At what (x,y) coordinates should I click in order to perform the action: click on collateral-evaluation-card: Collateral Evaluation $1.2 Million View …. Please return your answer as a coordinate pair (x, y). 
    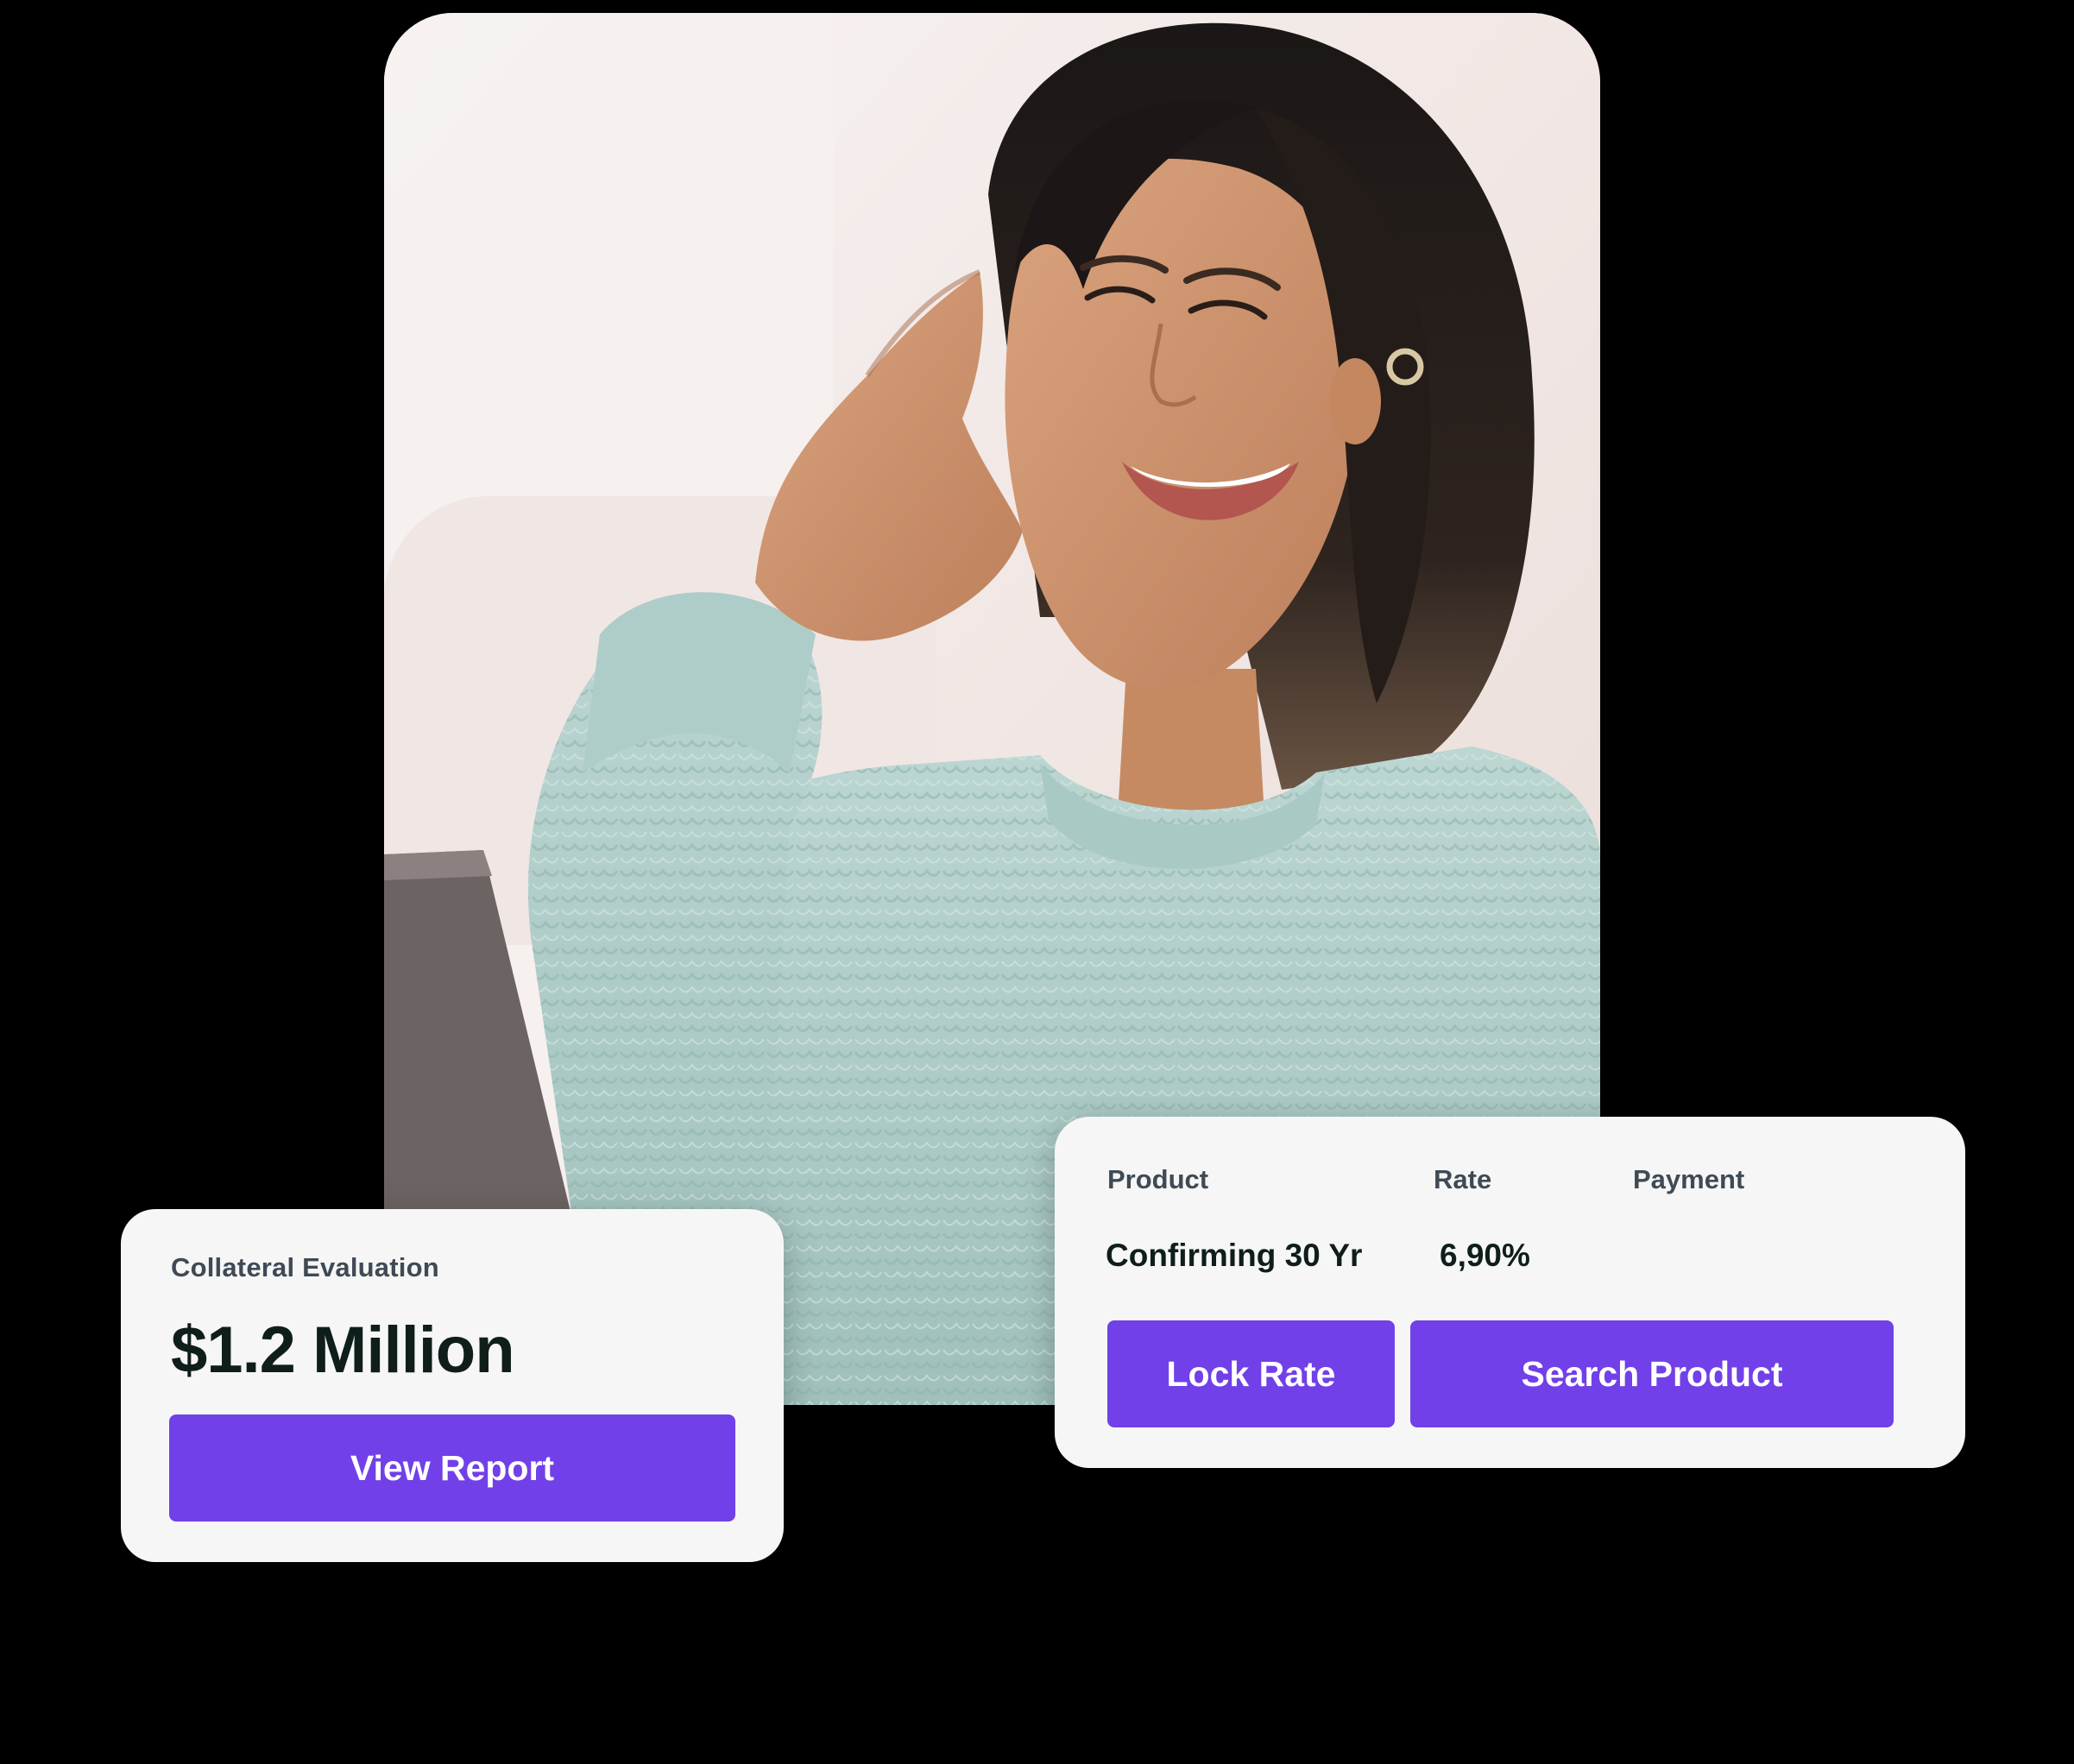
    Looking at the image, I should click on (452, 1386).